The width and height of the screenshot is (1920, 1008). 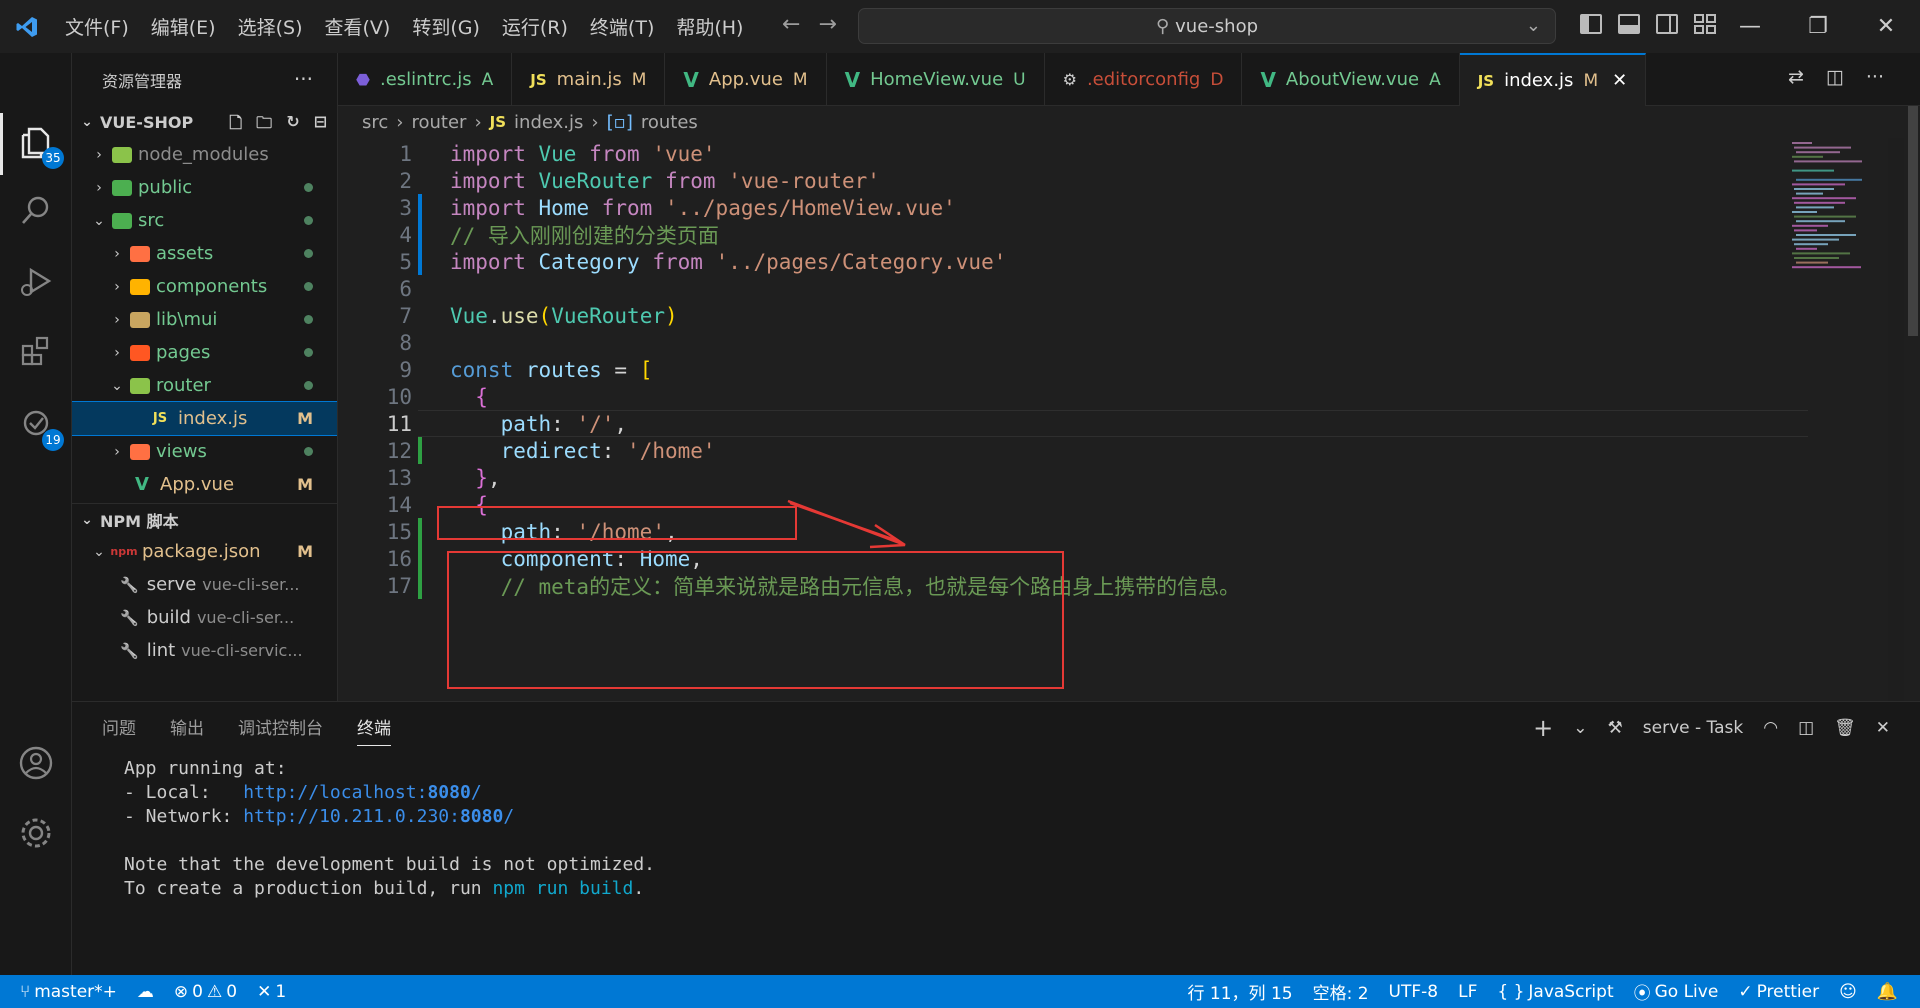 What do you see at coordinates (235, 125) in the screenshot?
I see `new-file-icon: 🗋` at bounding box center [235, 125].